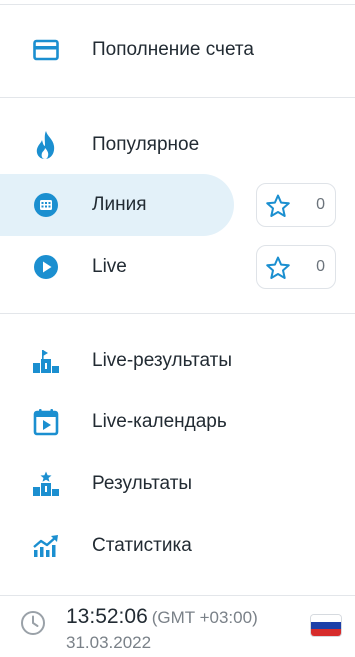 Image resolution: width=355 pixels, height=657 pixels. What do you see at coordinates (204, 617) in the screenshot?
I see `timezone: (GMT +03:00)` at bounding box center [204, 617].